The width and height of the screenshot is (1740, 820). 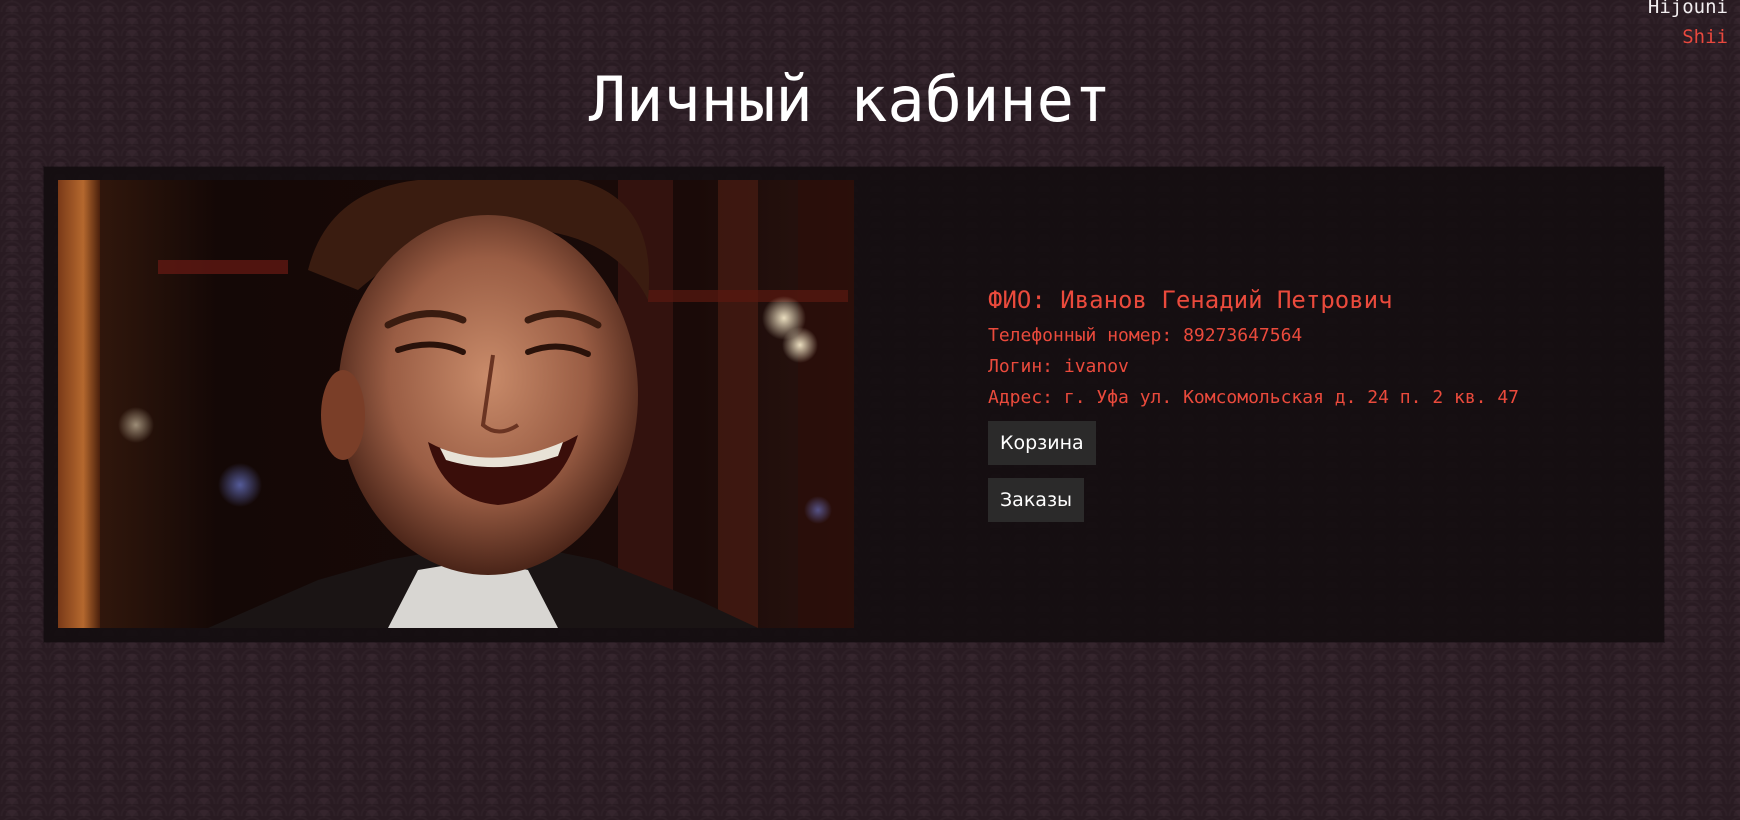 I want to click on cart-button: Корзина, so click(x=1042, y=443).